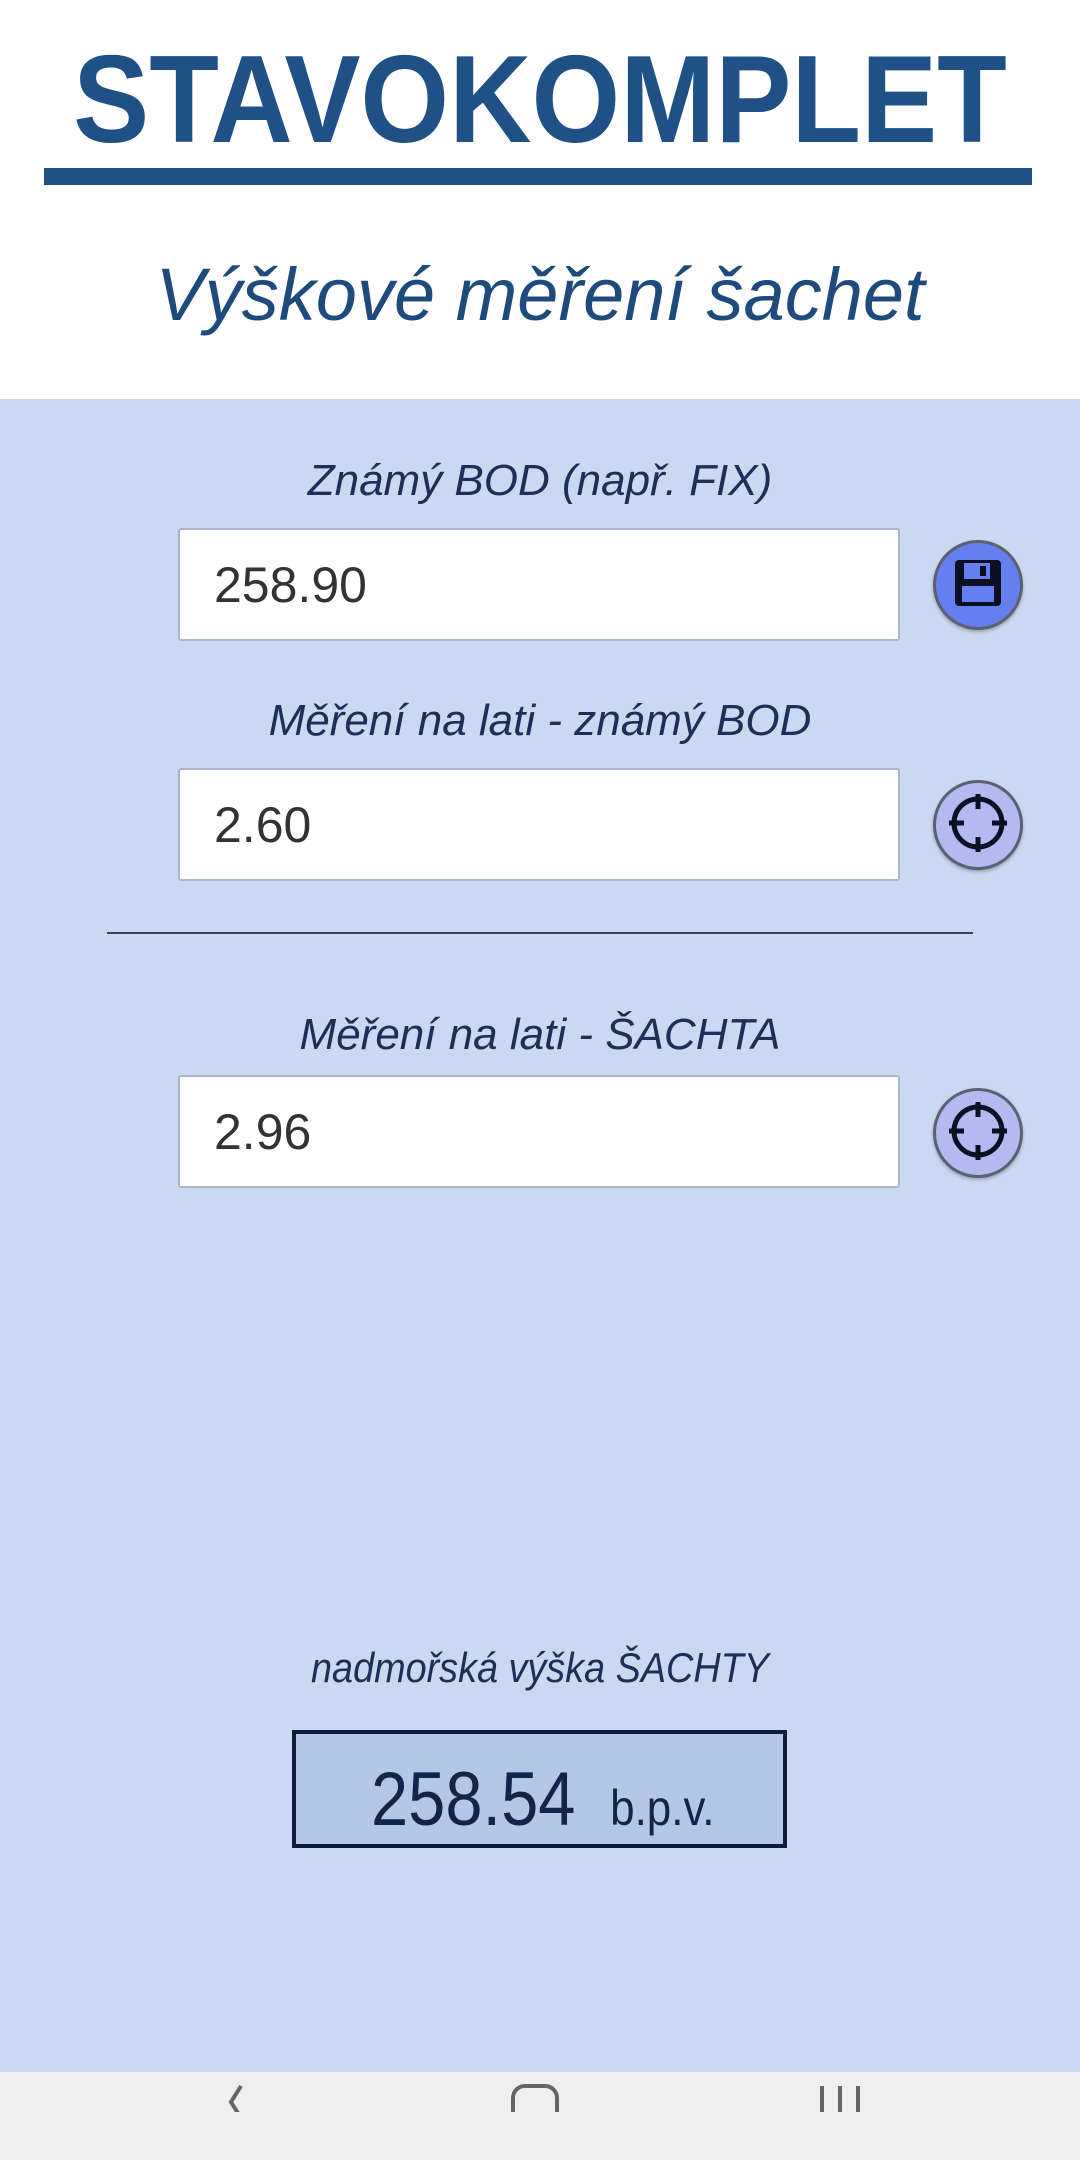 This screenshot has width=1080, height=2160. Describe the element at coordinates (538, 176) in the screenshot. I see `logo-underline` at that location.